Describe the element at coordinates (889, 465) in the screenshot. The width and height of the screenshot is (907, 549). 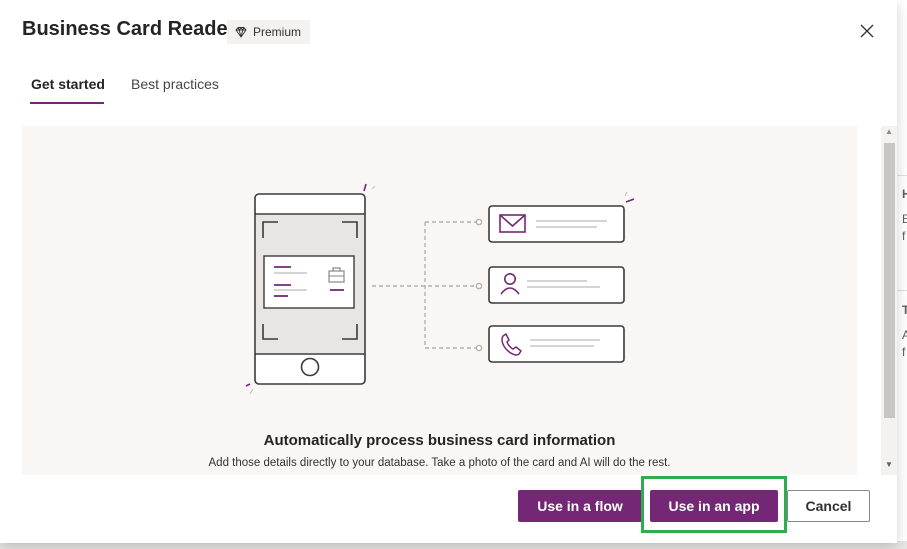
I see `scroll-down-icon: ▼` at that location.